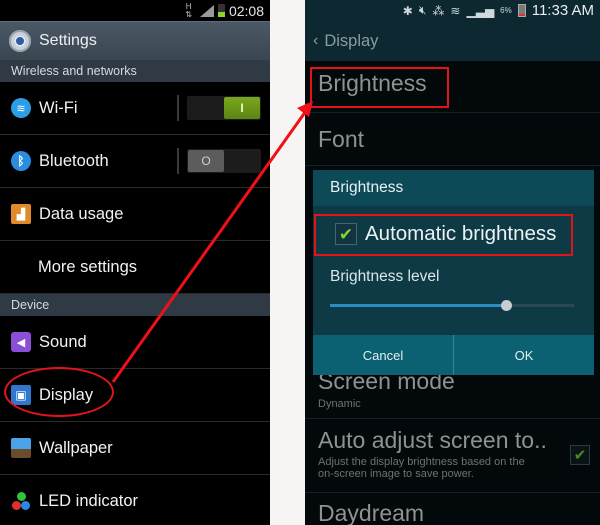 The image size is (600, 525). I want to click on nfc-icon: ⁂, so click(438, 10).